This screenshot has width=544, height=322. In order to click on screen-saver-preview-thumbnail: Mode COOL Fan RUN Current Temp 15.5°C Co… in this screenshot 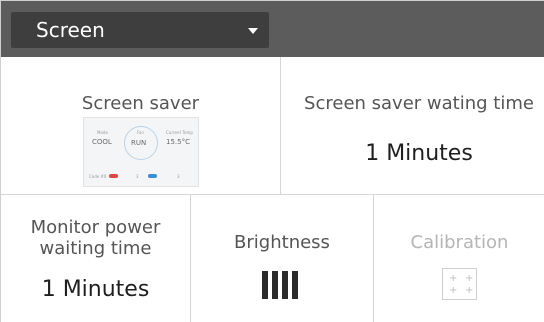, I will do `click(141, 152)`.